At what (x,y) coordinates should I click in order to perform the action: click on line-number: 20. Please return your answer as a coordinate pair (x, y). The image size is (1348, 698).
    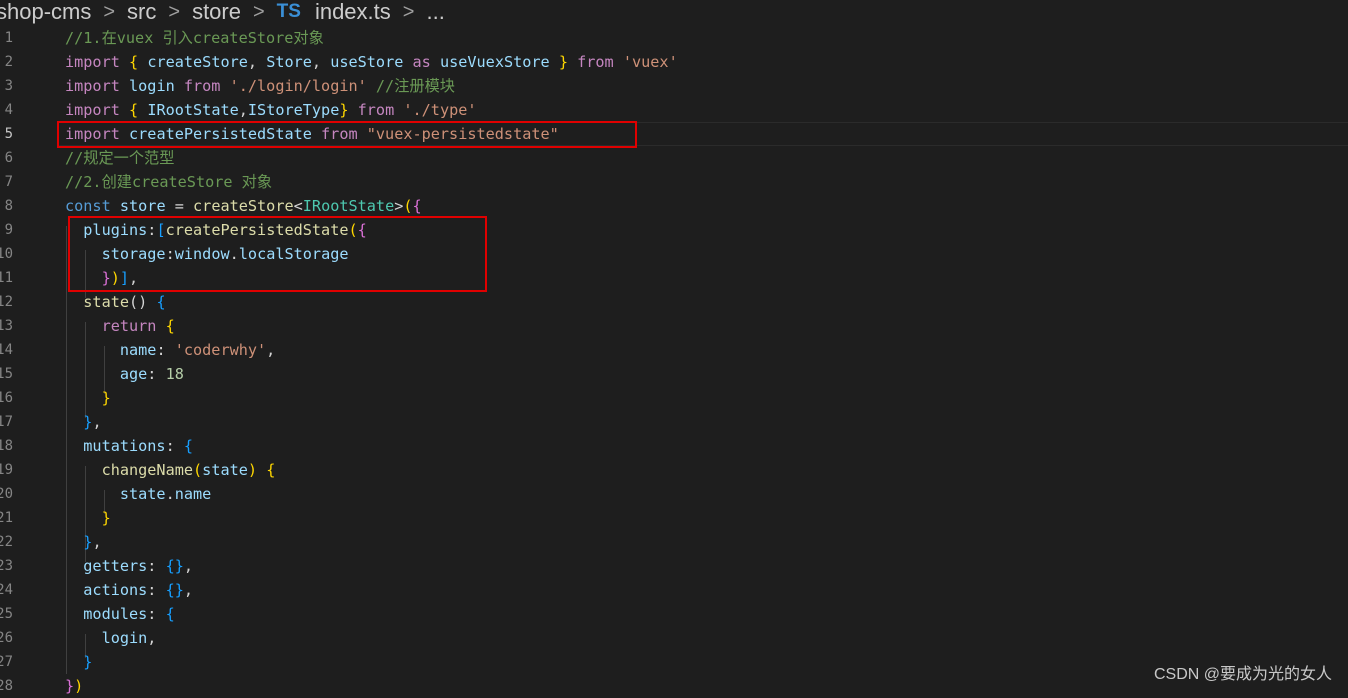
    Looking at the image, I should click on (6, 494).